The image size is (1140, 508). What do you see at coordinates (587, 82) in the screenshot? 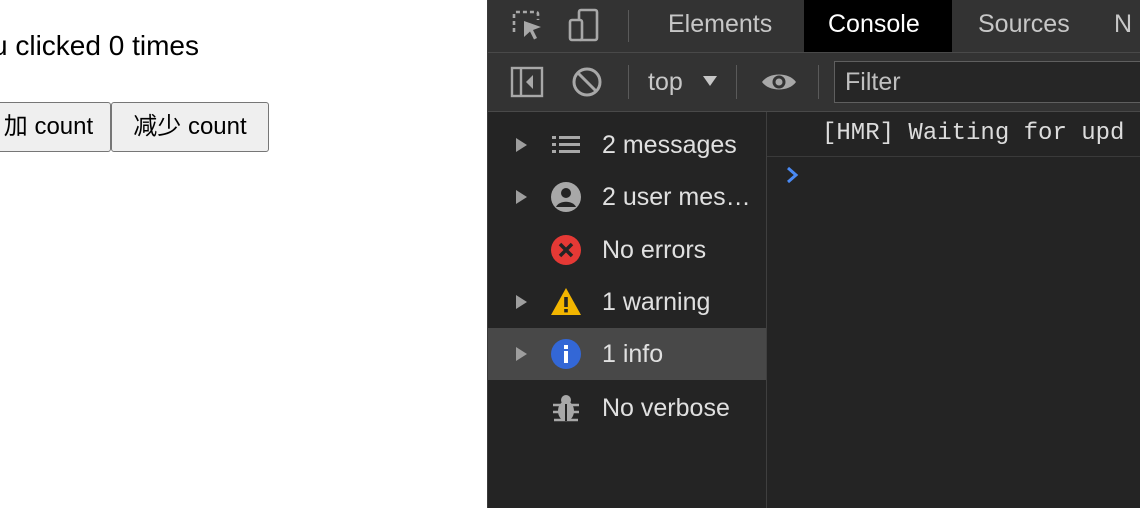
I see `clear-console-icon` at bounding box center [587, 82].